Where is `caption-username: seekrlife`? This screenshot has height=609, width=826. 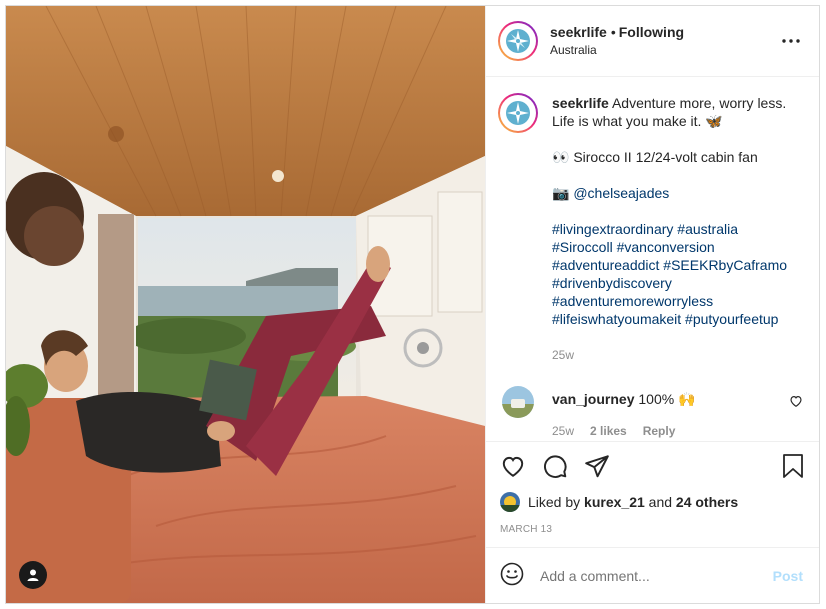 caption-username: seekrlife is located at coordinates (580, 103).